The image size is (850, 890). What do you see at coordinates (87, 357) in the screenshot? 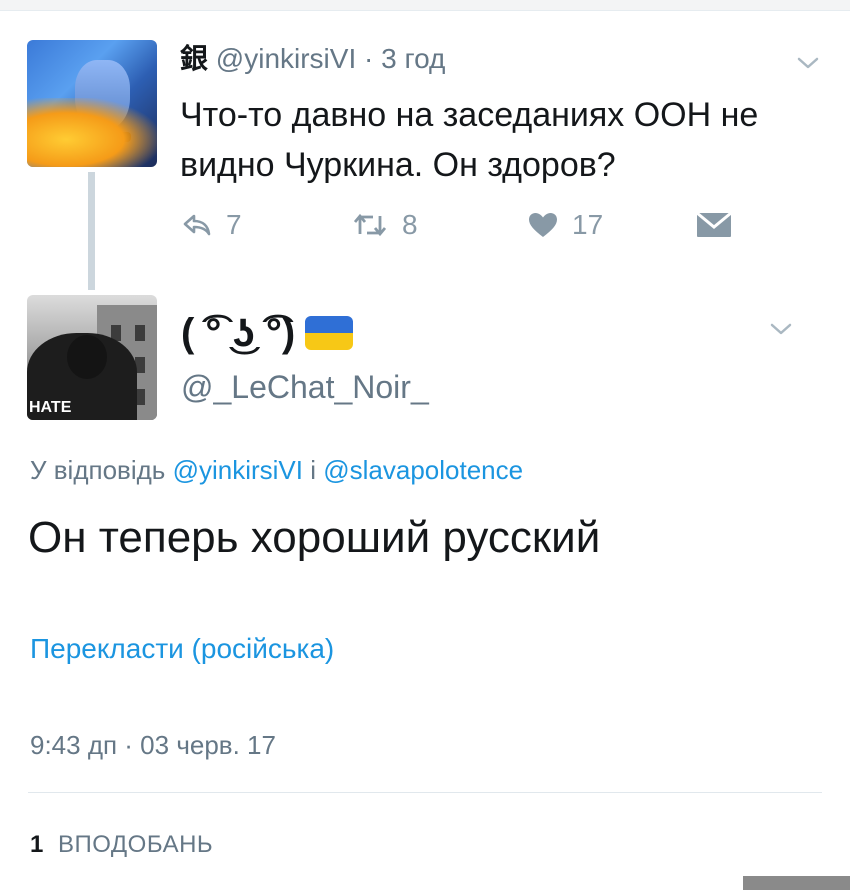
I see `avatar-head` at bounding box center [87, 357].